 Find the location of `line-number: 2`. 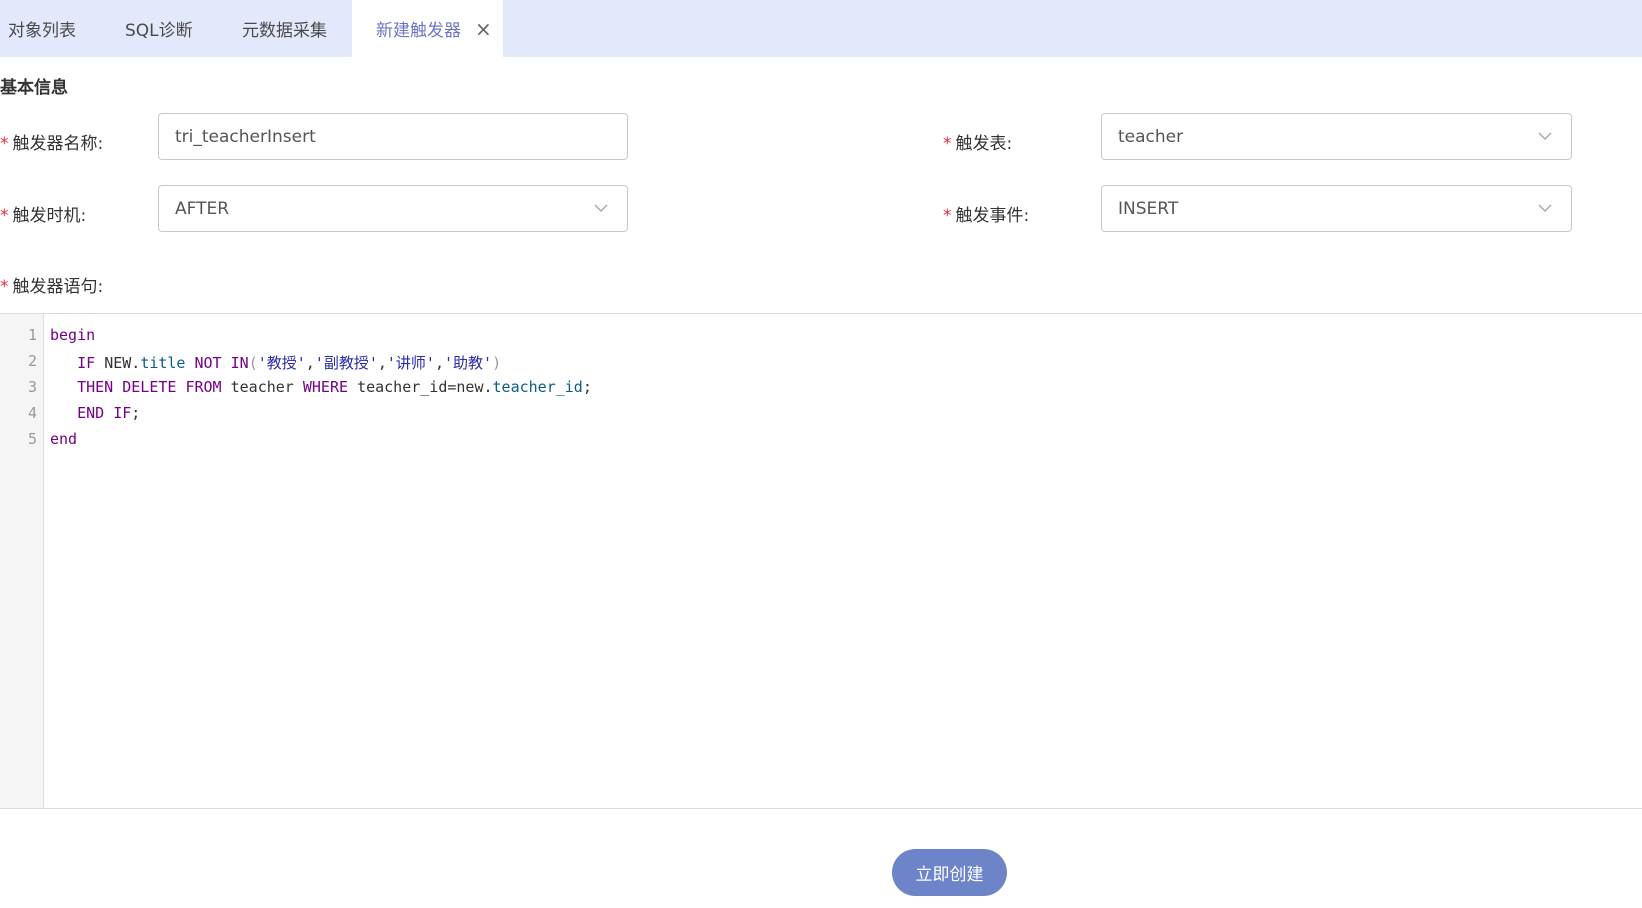

line-number: 2 is located at coordinates (32, 361).